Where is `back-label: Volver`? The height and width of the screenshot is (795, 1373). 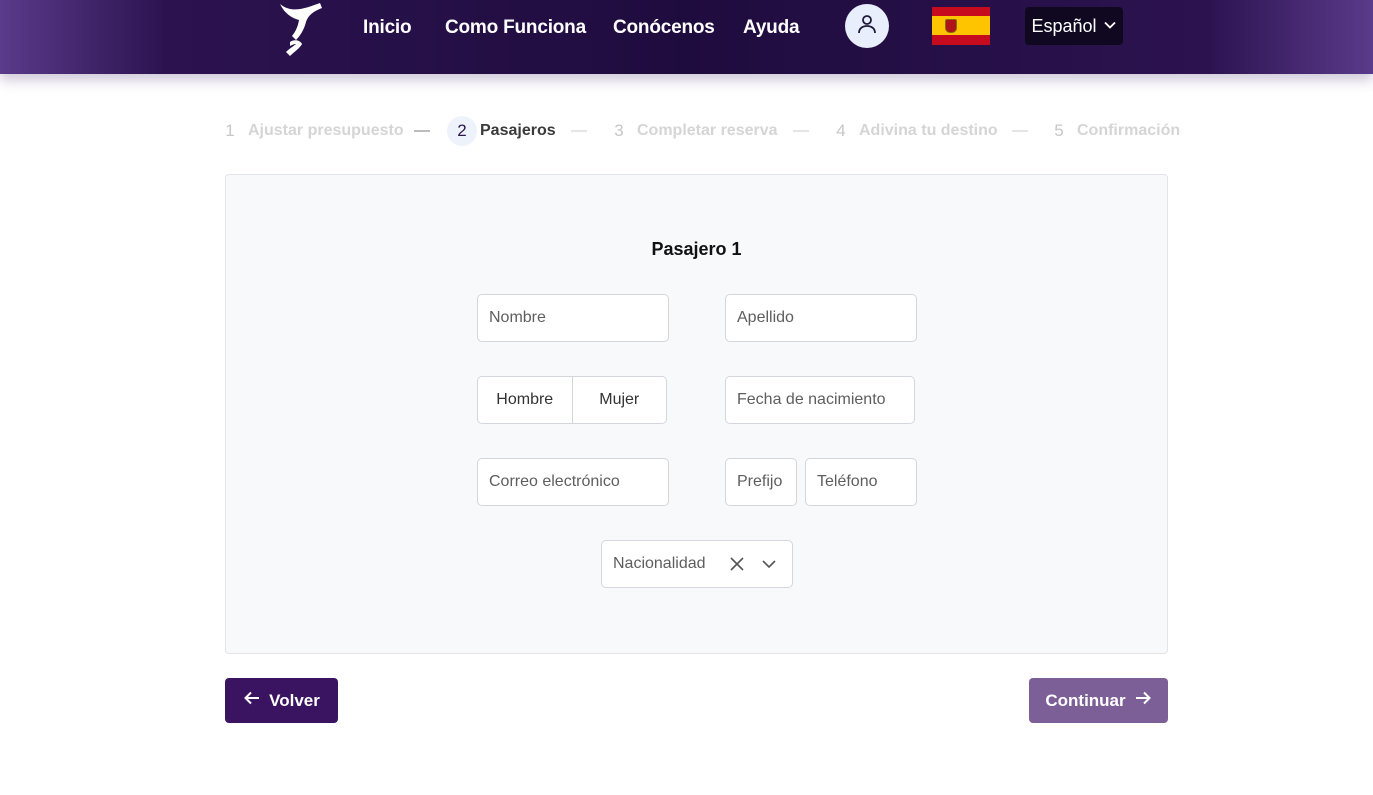
back-label: Volver is located at coordinates (294, 700).